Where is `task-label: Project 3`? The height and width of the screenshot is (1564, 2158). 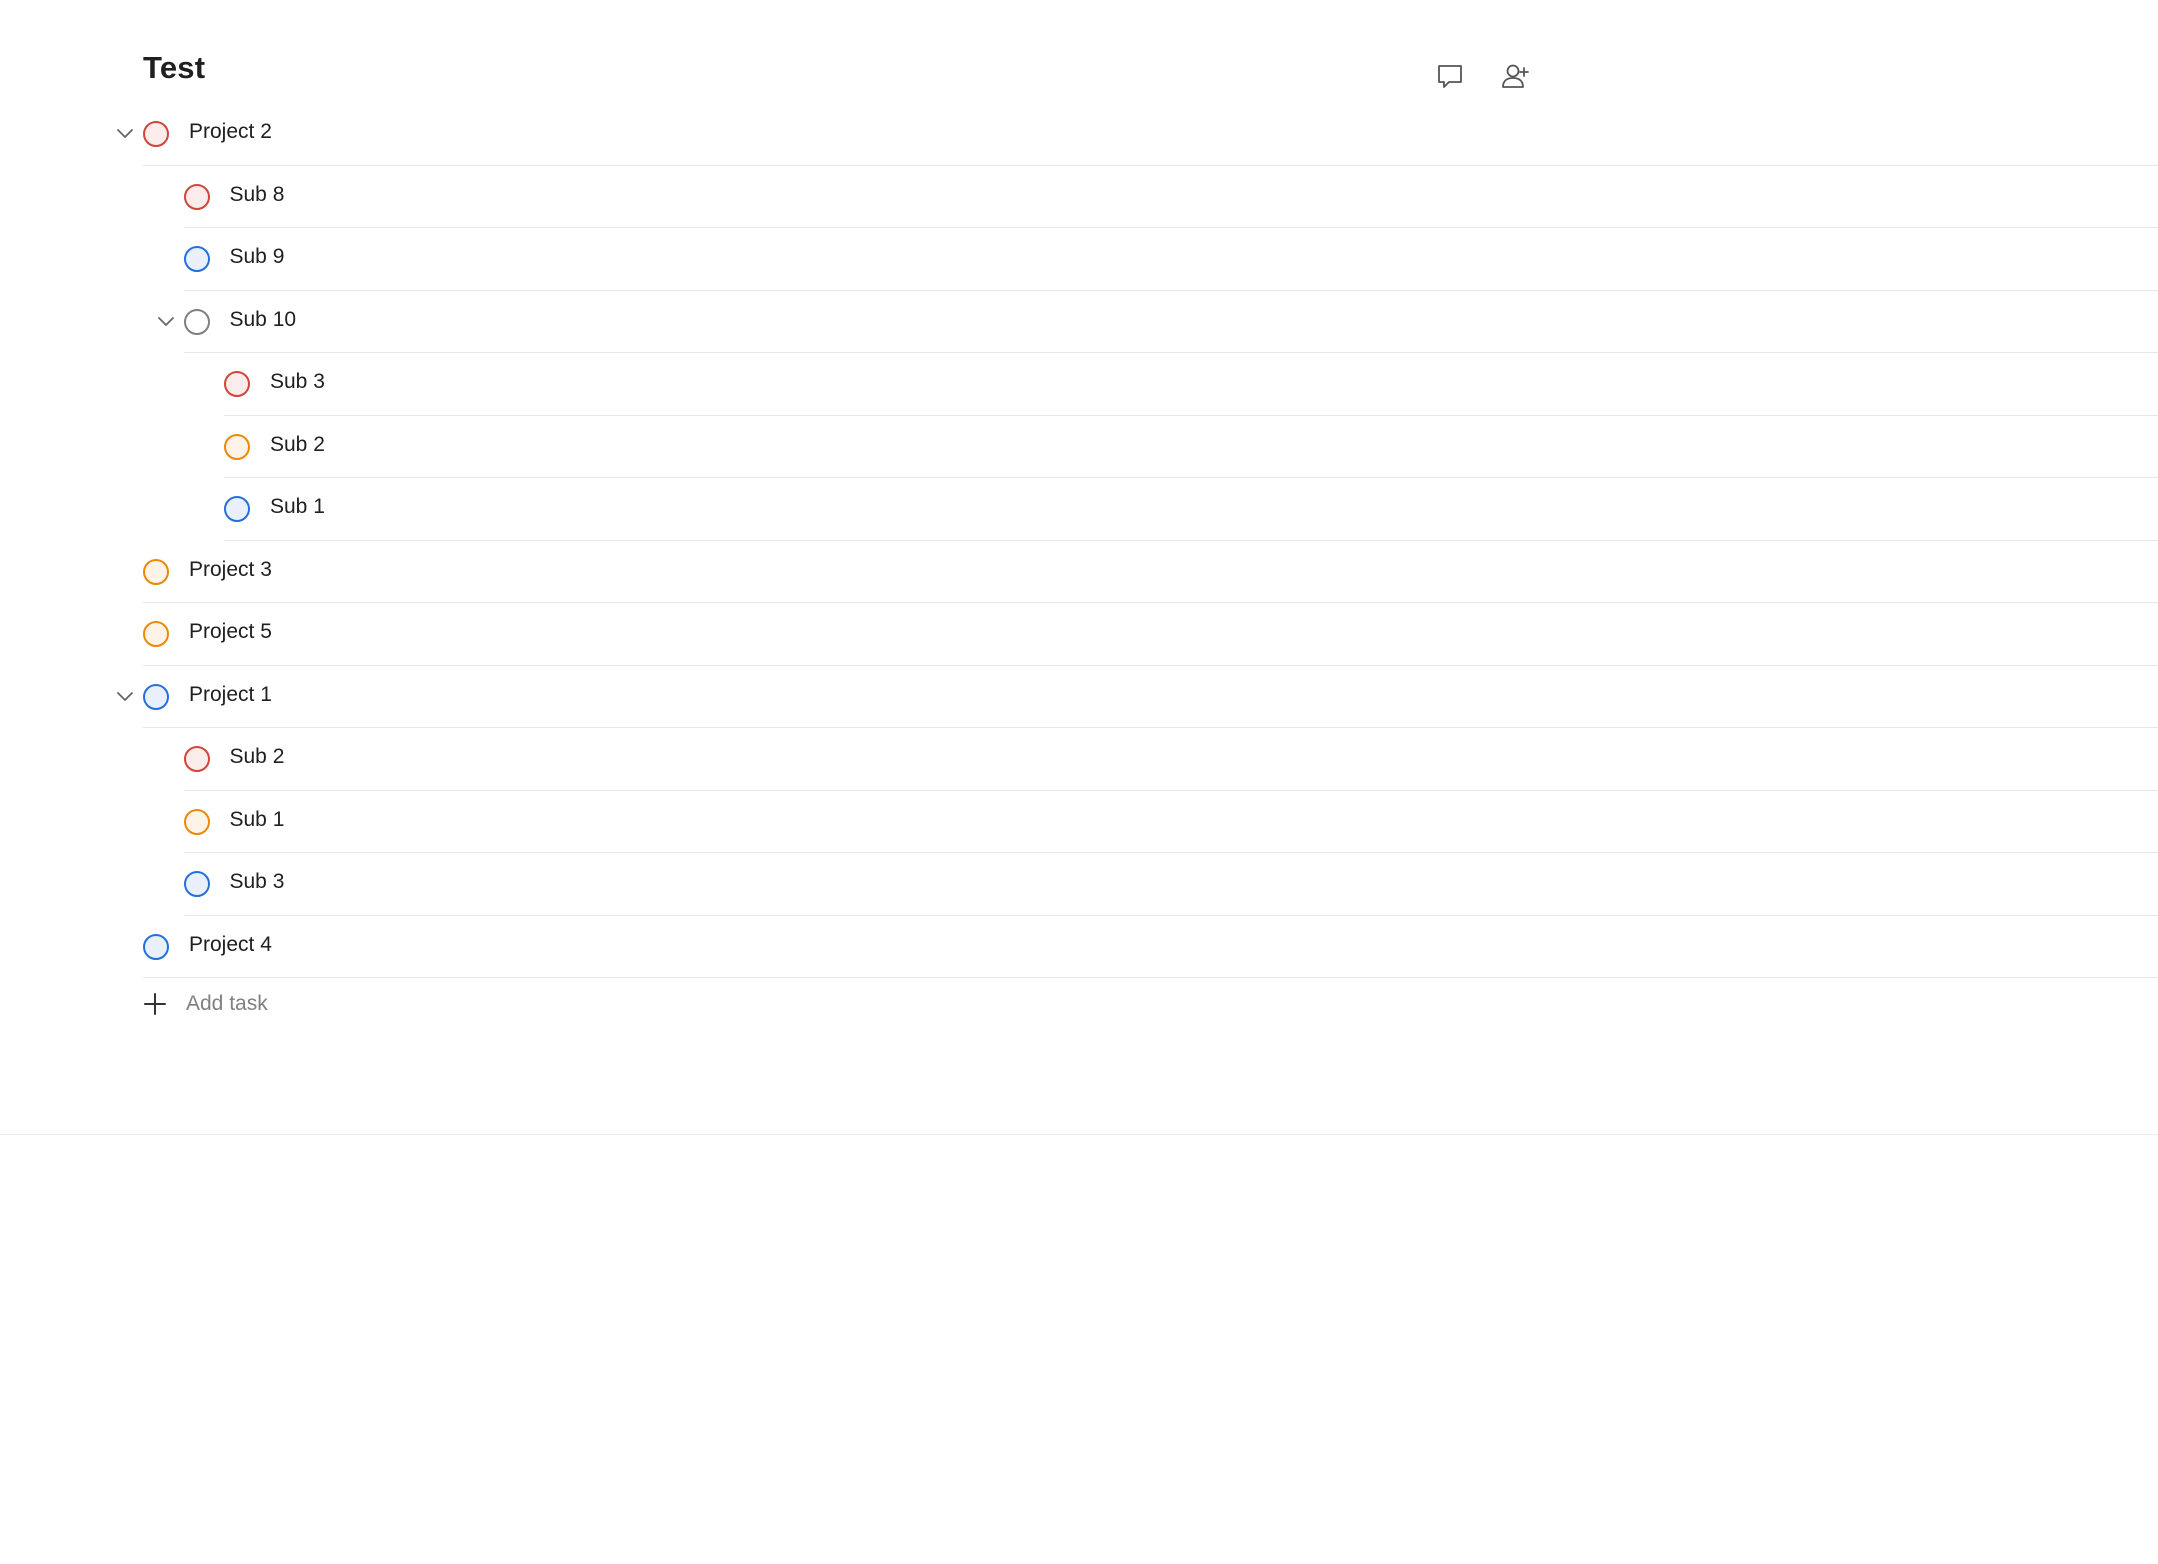 task-label: Project 3 is located at coordinates (230, 570).